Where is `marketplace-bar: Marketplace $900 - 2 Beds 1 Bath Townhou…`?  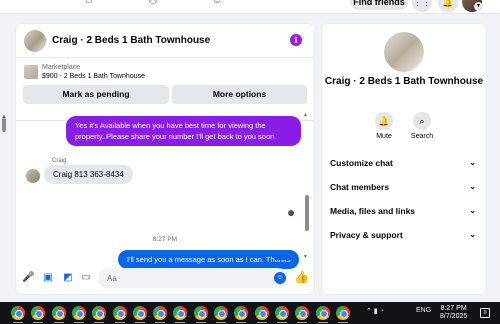 marketplace-bar: Marketplace $900 - 2 Beds 1 Bath Townhou… is located at coordinates (165, 90).